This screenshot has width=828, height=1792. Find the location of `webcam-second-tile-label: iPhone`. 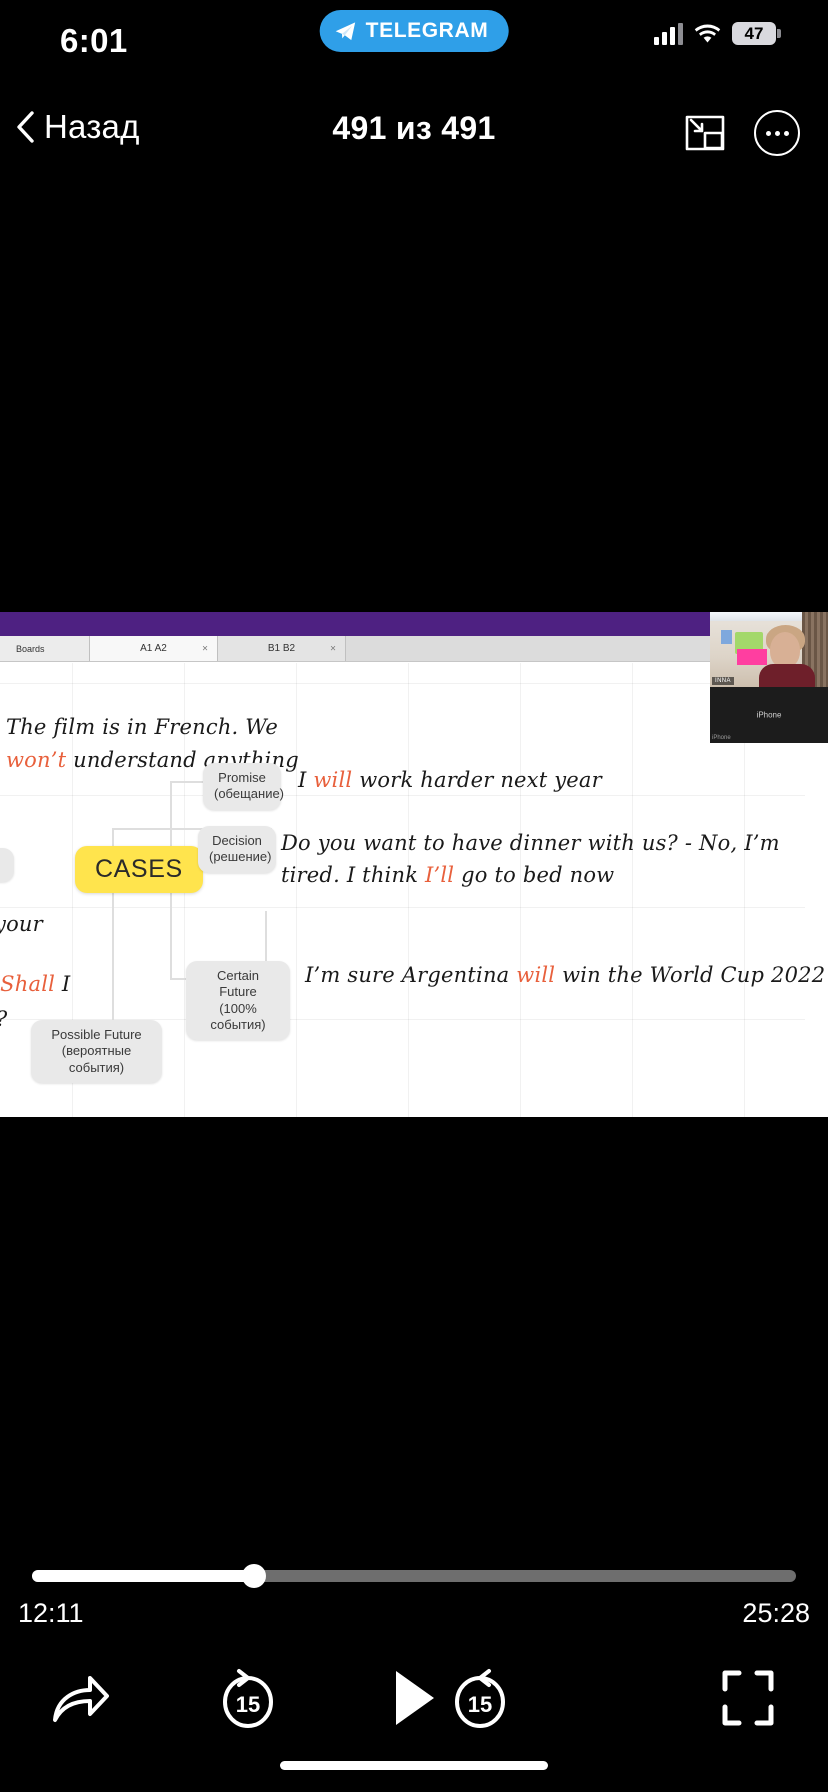

webcam-second-tile-label: iPhone is located at coordinates (769, 715).